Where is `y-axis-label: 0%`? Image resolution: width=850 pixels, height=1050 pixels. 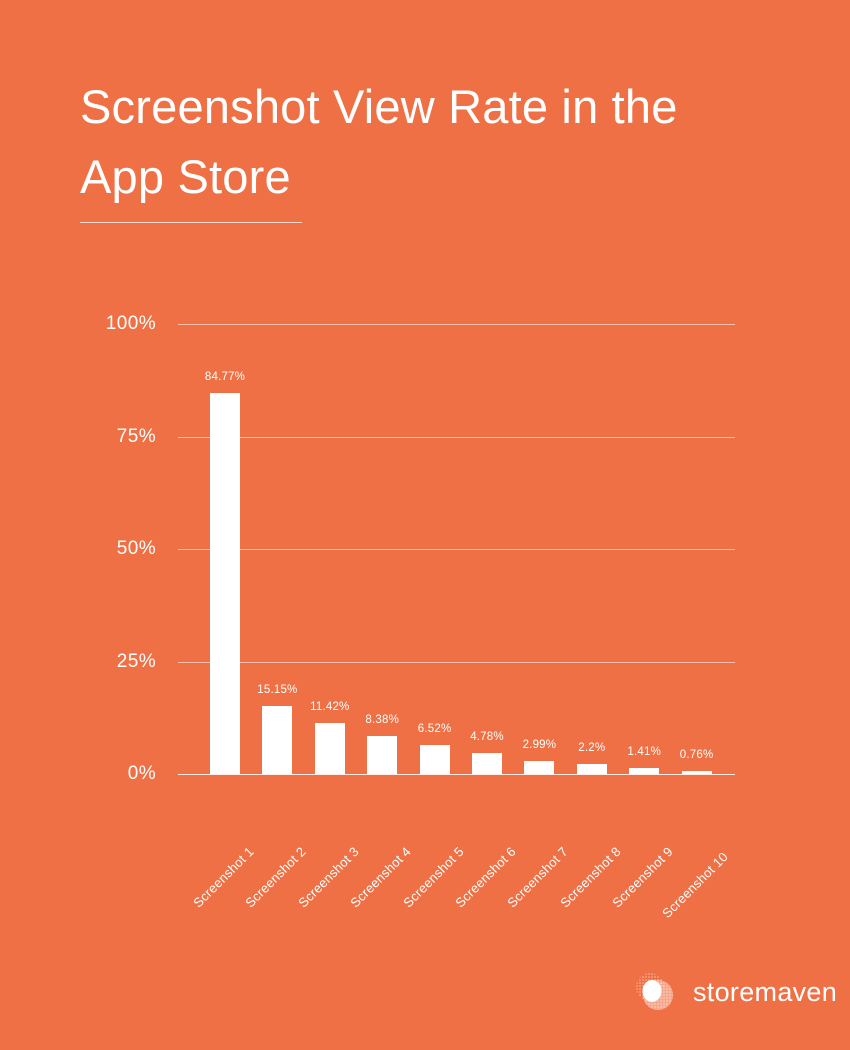 y-axis-label: 0% is located at coordinates (141, 773).